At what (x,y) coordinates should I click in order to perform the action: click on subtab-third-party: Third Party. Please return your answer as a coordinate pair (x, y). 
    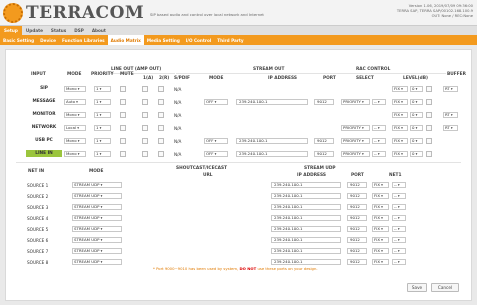
    Looking at the image, I should click on (230, 40).